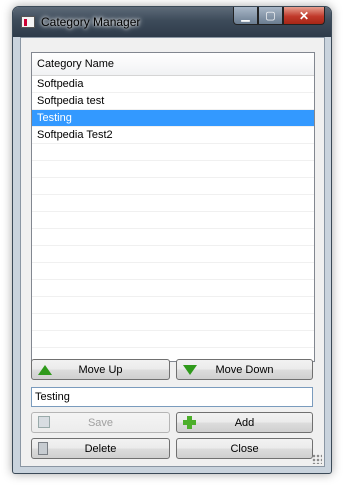  I want to click on delete-label: Delete, so click(100, 448).